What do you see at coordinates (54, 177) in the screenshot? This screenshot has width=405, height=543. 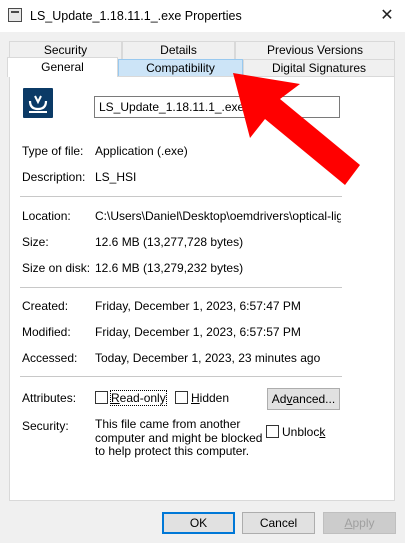 I see `description-label: Description:` at bounding box center [54, 177].